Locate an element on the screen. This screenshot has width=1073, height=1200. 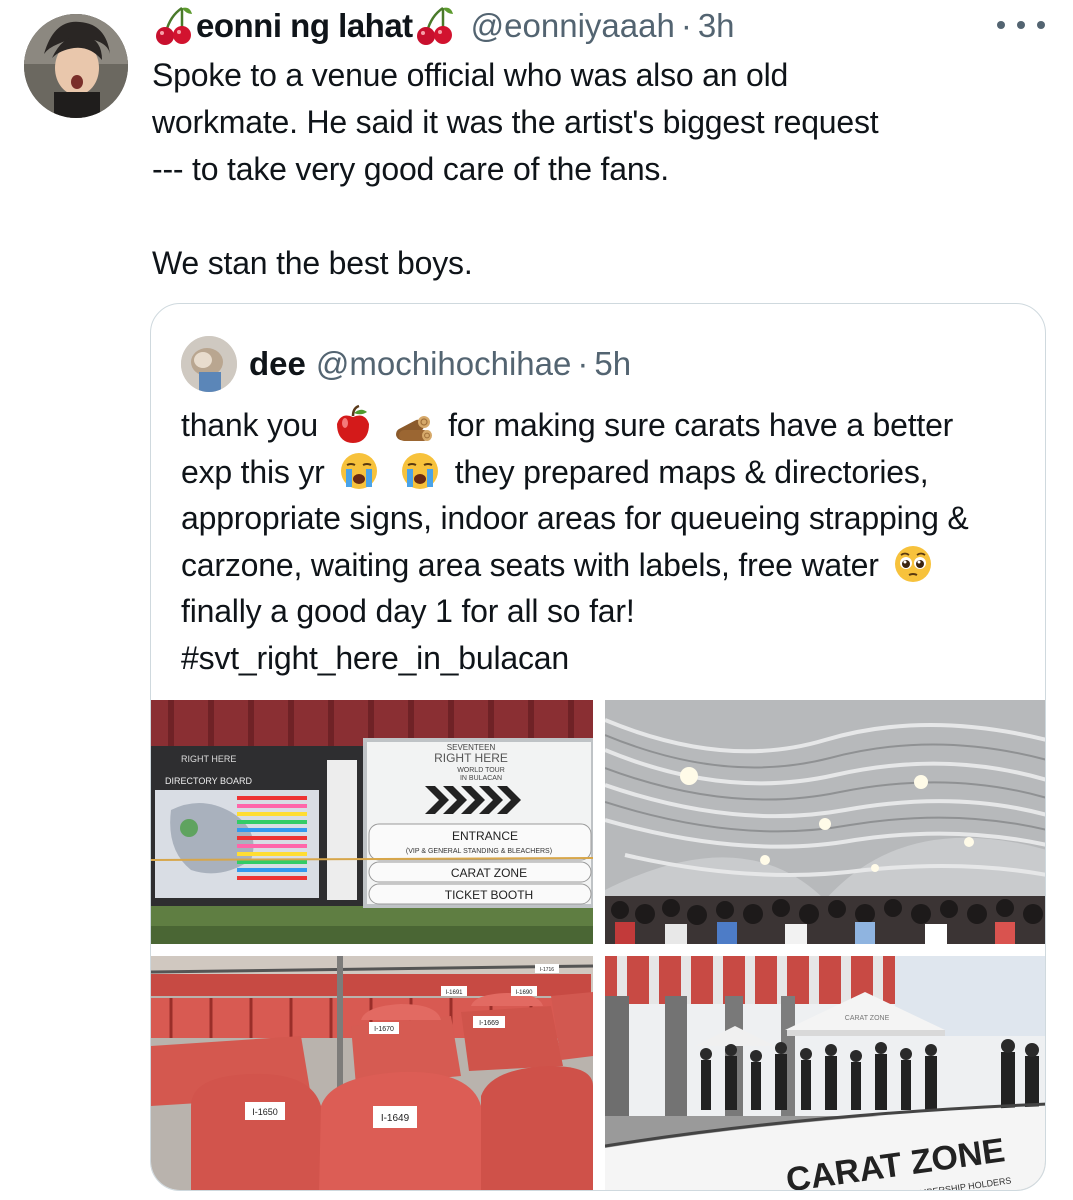
directory-board-title: DIRECTORY BOARD is located at coordinates (209, 781).